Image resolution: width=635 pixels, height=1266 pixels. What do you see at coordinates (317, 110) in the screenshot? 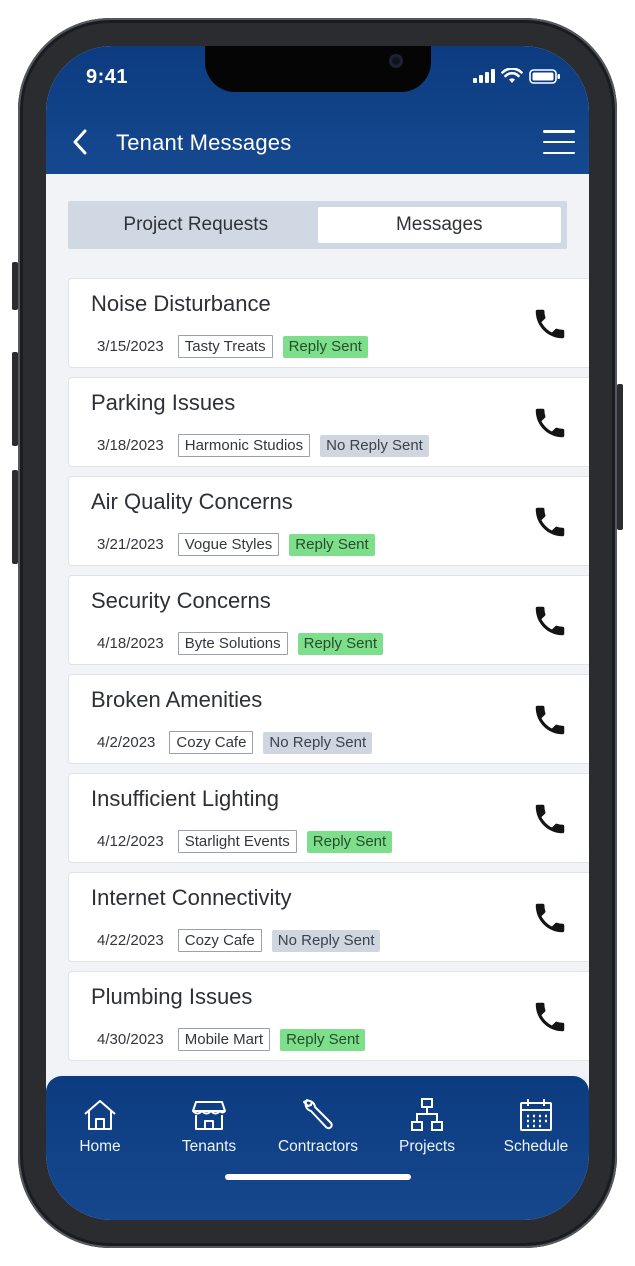
I see `app-header: 9:41 Tenant Messages` at bounding box center [317, 110].